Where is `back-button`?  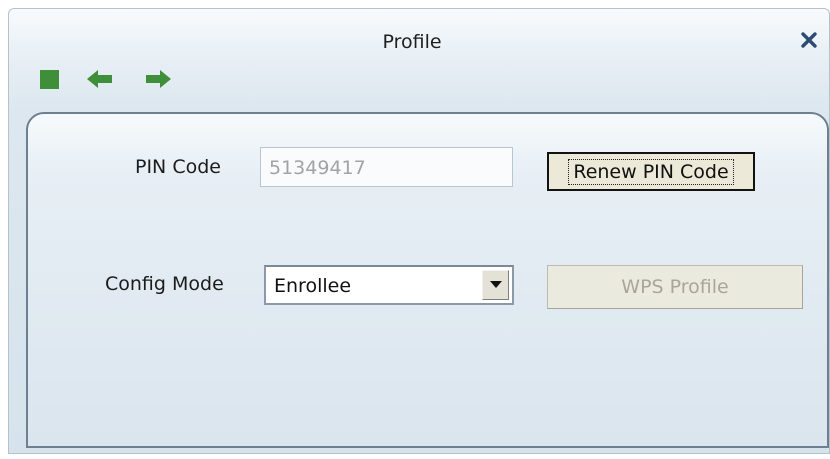
back-button is located at coordinates (100, 79).